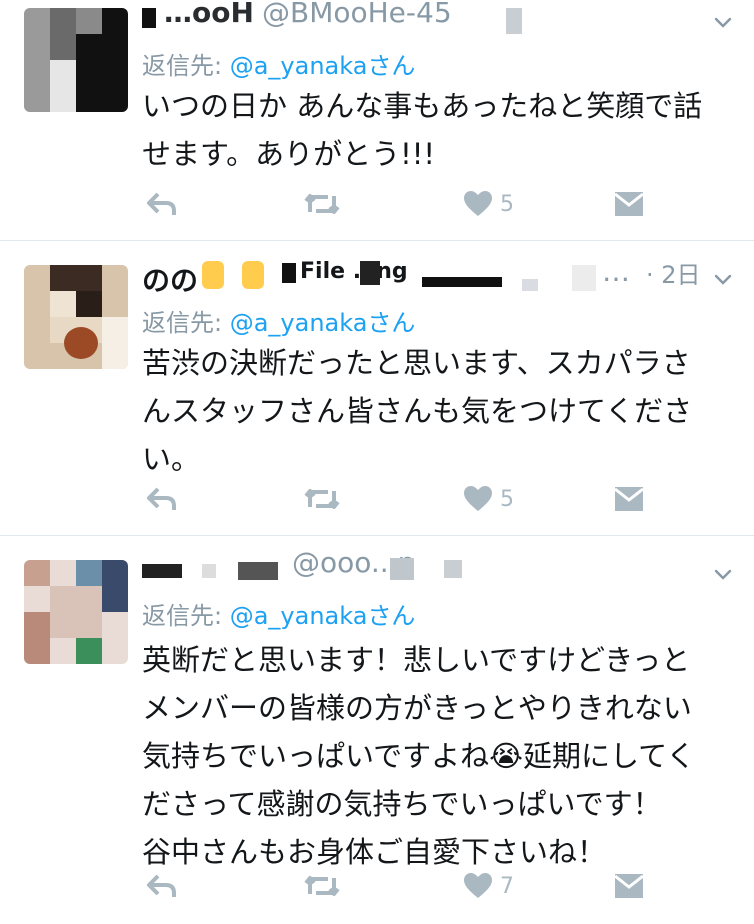 This screenshot has height=924, width=754. Describe the element at coordinates (402, 886) in the screenshot. I see `tweet-actions: 7` at that location.